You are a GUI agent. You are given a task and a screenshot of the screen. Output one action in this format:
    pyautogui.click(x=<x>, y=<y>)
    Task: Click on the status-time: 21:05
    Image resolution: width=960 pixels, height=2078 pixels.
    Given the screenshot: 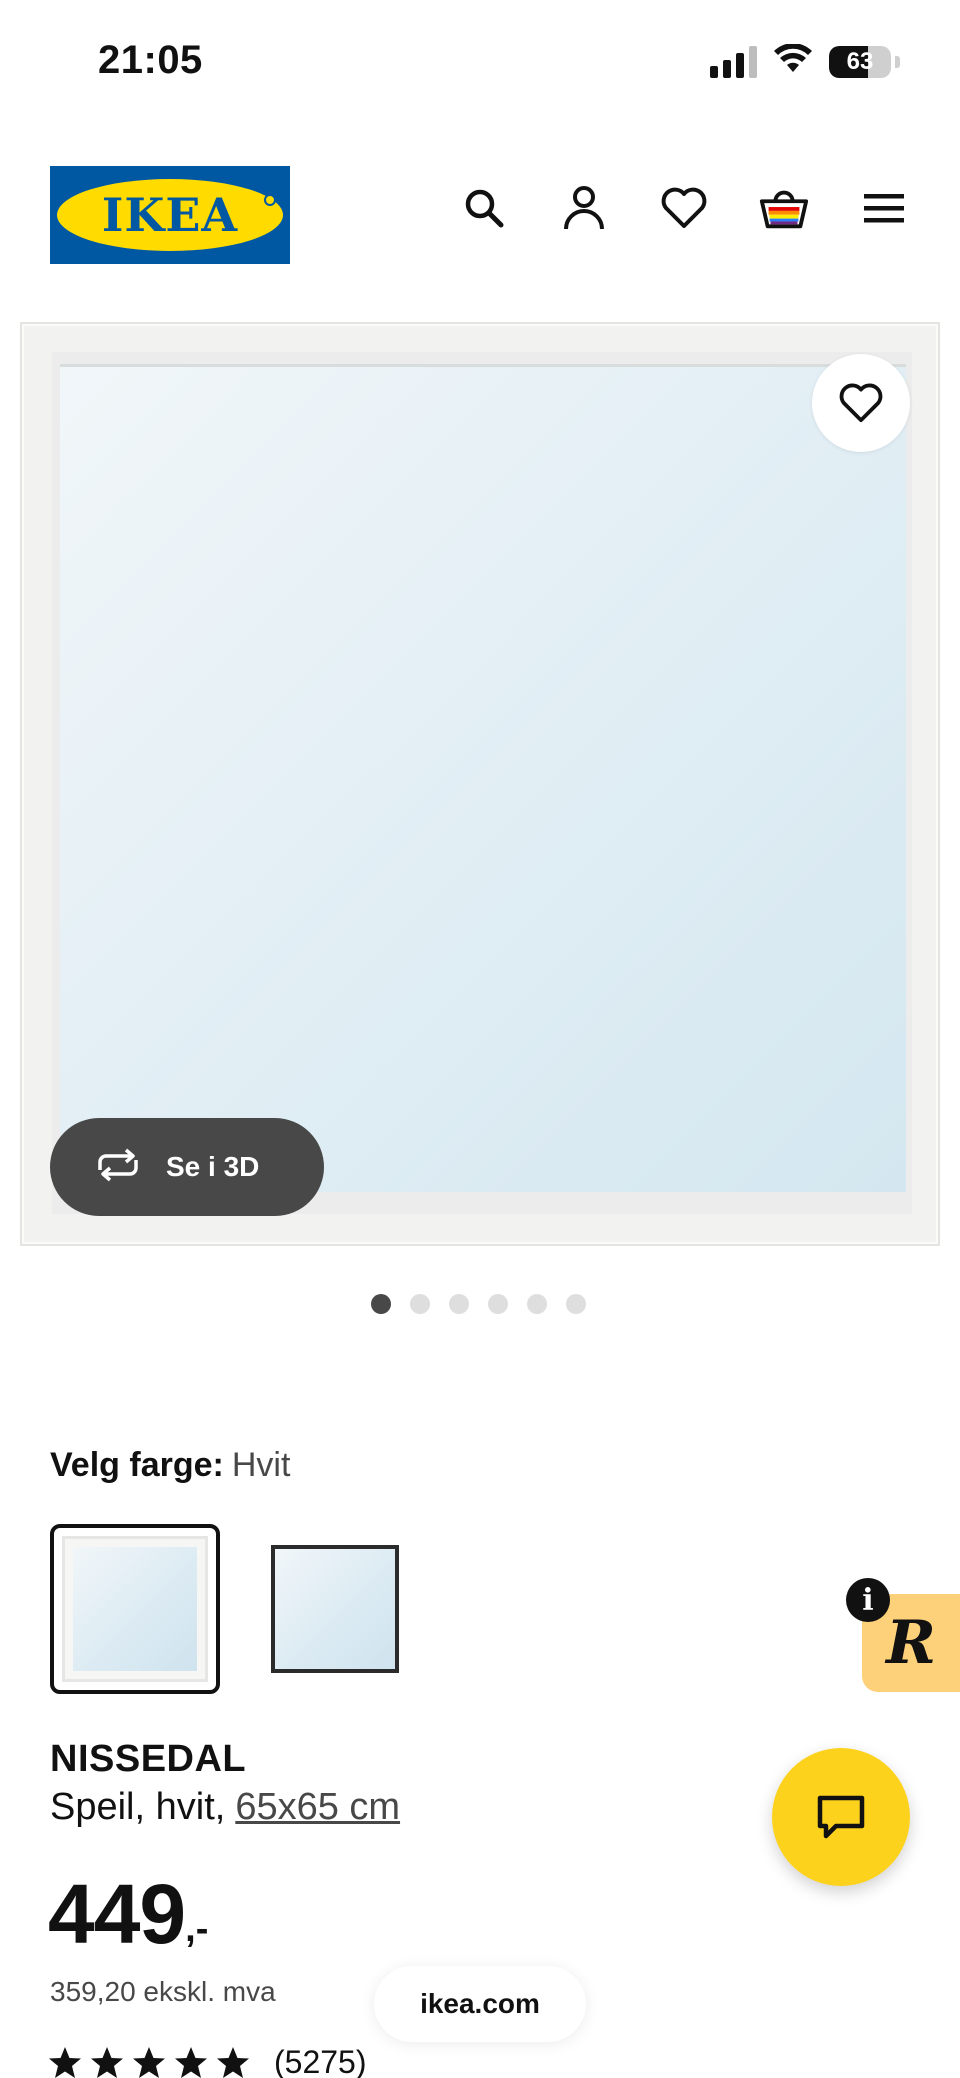 What is the action you would take?
    pyautogui.click(x=150, y=60)
    